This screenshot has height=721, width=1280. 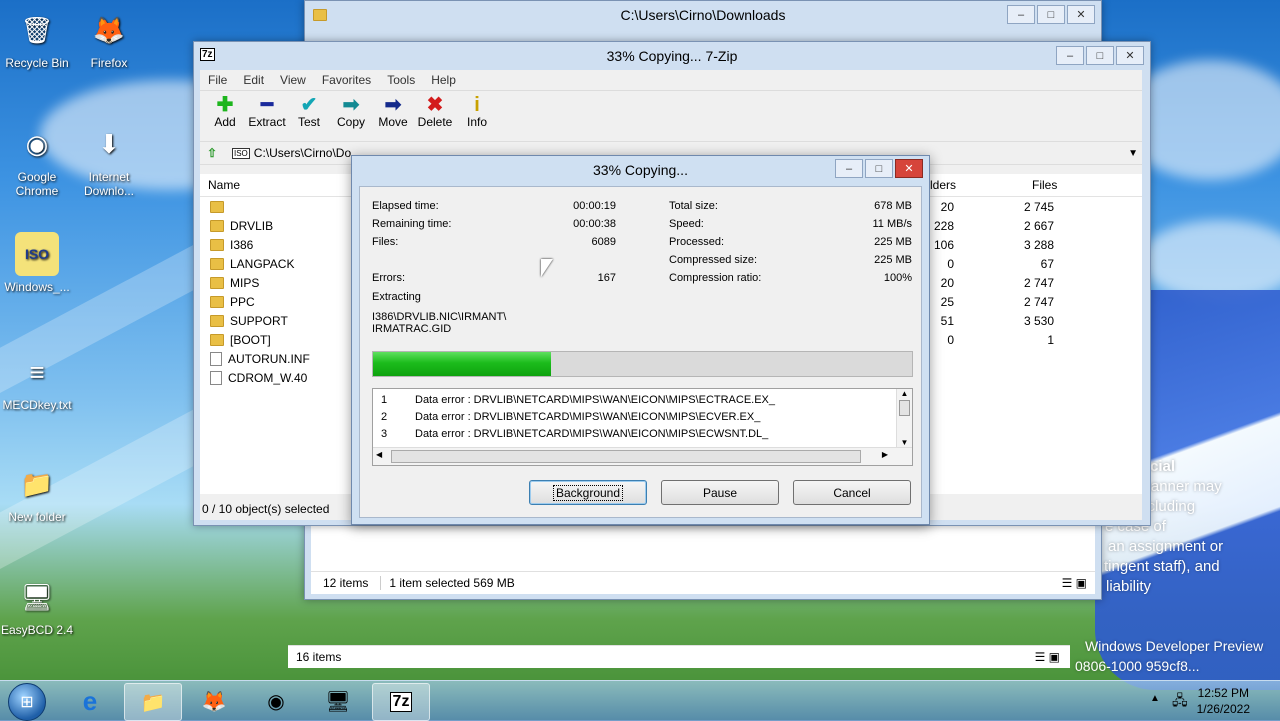 What do you see at coordinates (216, 358) in the screenshot?
I see `file-icon` at bounding box center [216, 358].